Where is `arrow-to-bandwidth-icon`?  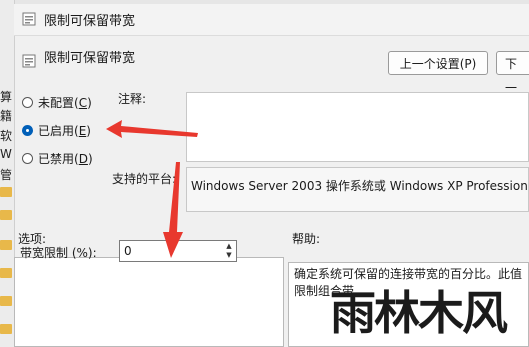
arrow-to-bandwidth-icon is located at coordinates (173, 210).